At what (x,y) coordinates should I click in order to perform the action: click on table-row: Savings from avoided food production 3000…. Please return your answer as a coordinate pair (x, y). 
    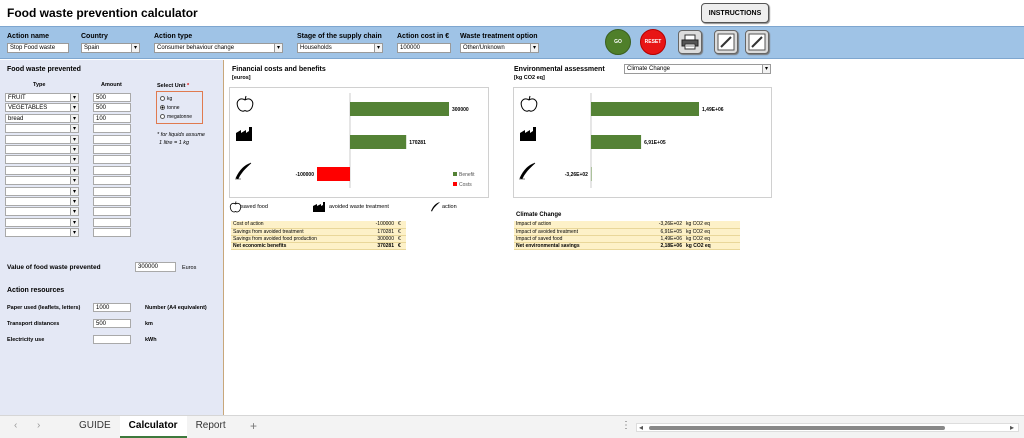
    Looking at the image, I should click on (318, 239).